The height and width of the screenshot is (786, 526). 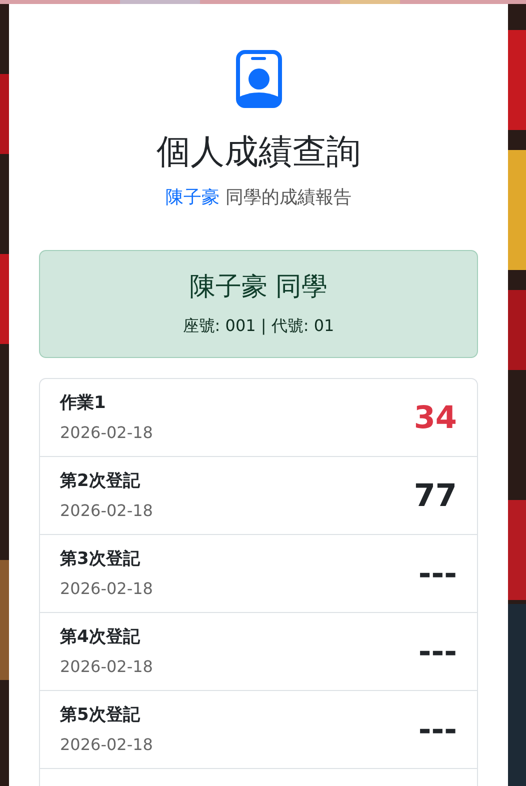 What do you see at coordinates (100, 637) in the screenshot?
I see `item-title: 第4次登記` at bounding box center [100, 637].